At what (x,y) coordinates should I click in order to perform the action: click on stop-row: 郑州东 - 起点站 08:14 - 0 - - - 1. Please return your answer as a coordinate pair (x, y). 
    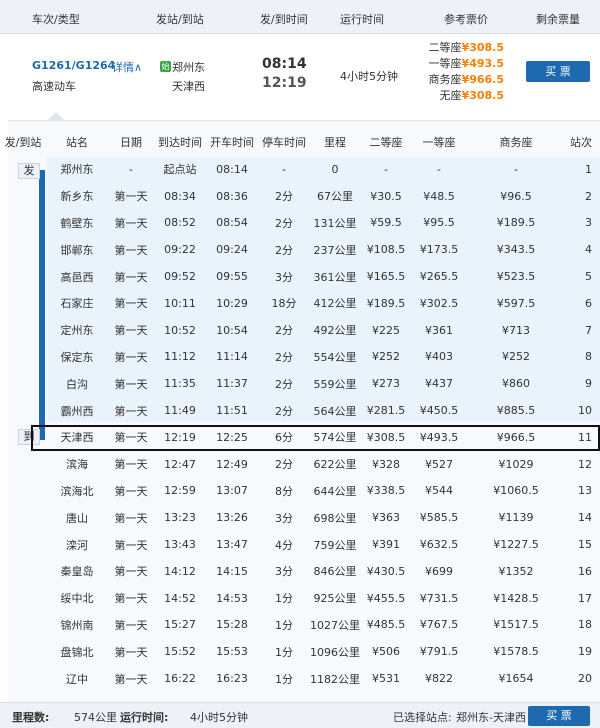
    Looking at the image, I should click on (300, 169).